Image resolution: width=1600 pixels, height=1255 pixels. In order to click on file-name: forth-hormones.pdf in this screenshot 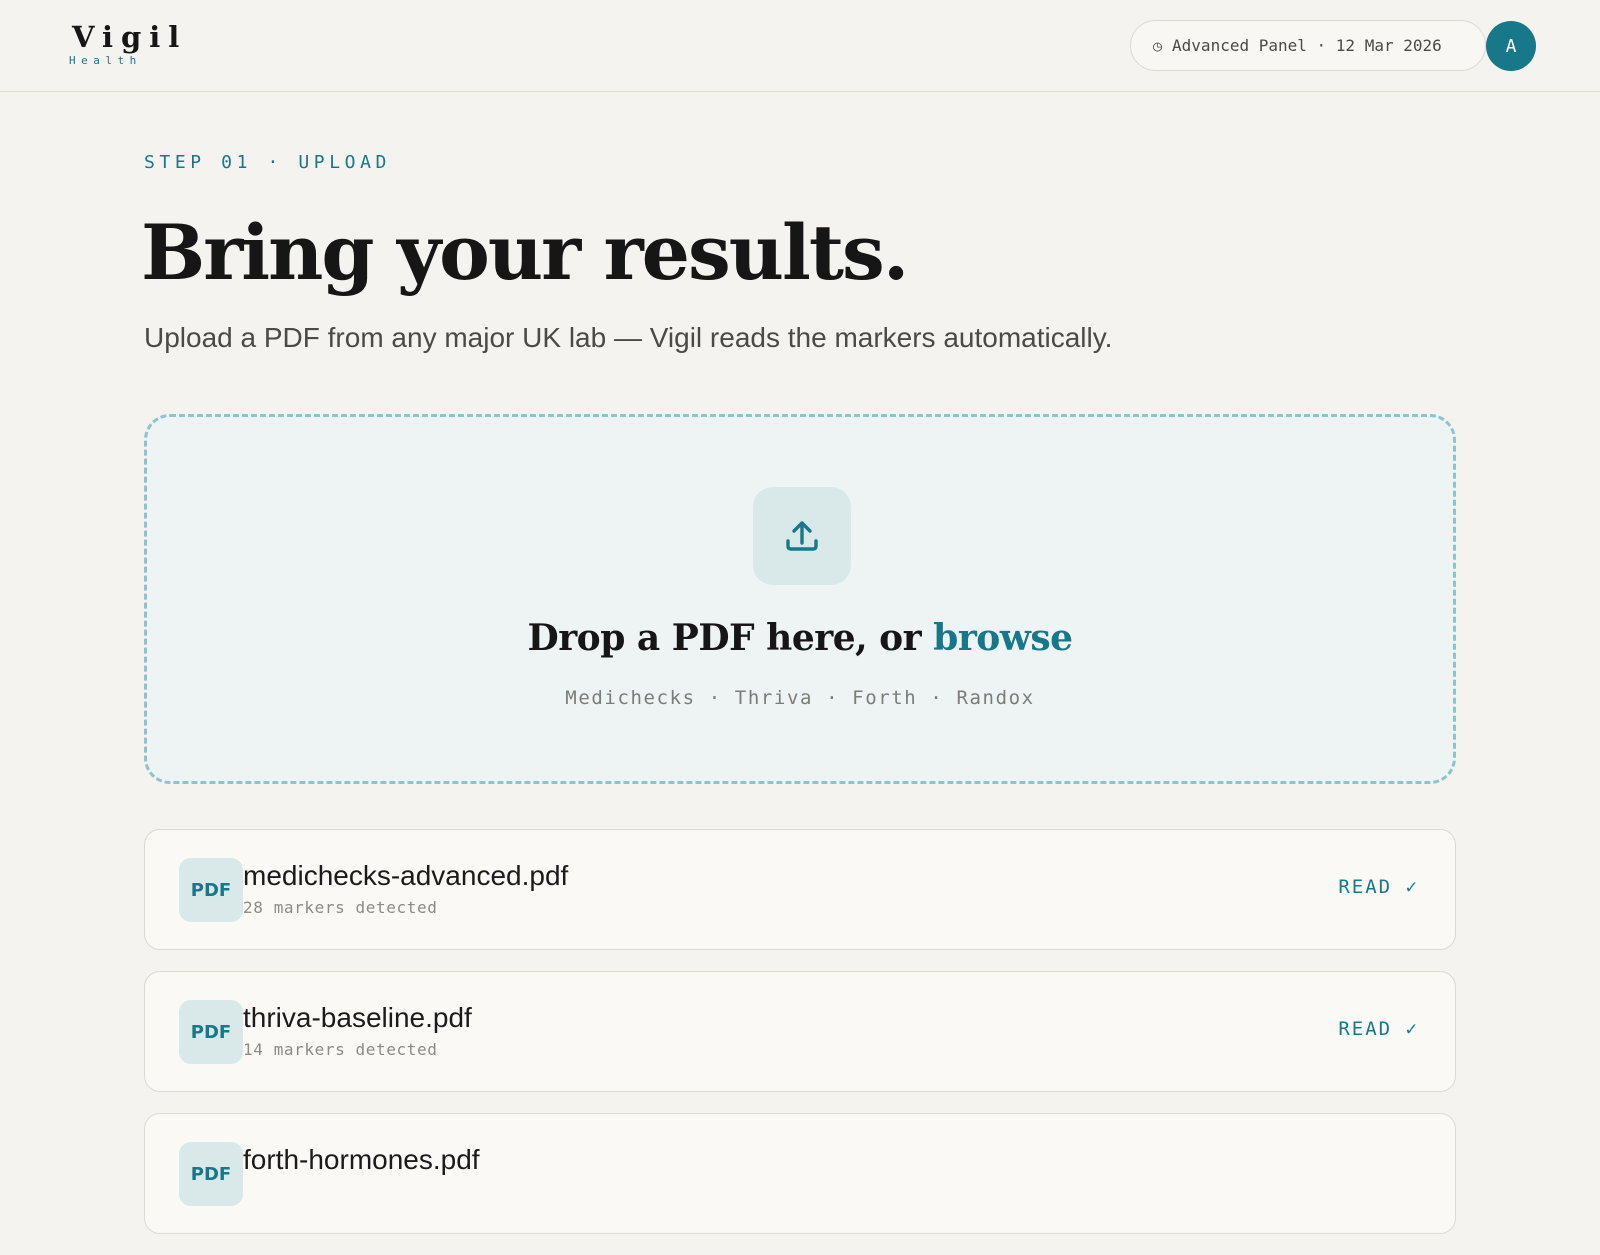, I will do `click(361, 1159)`.